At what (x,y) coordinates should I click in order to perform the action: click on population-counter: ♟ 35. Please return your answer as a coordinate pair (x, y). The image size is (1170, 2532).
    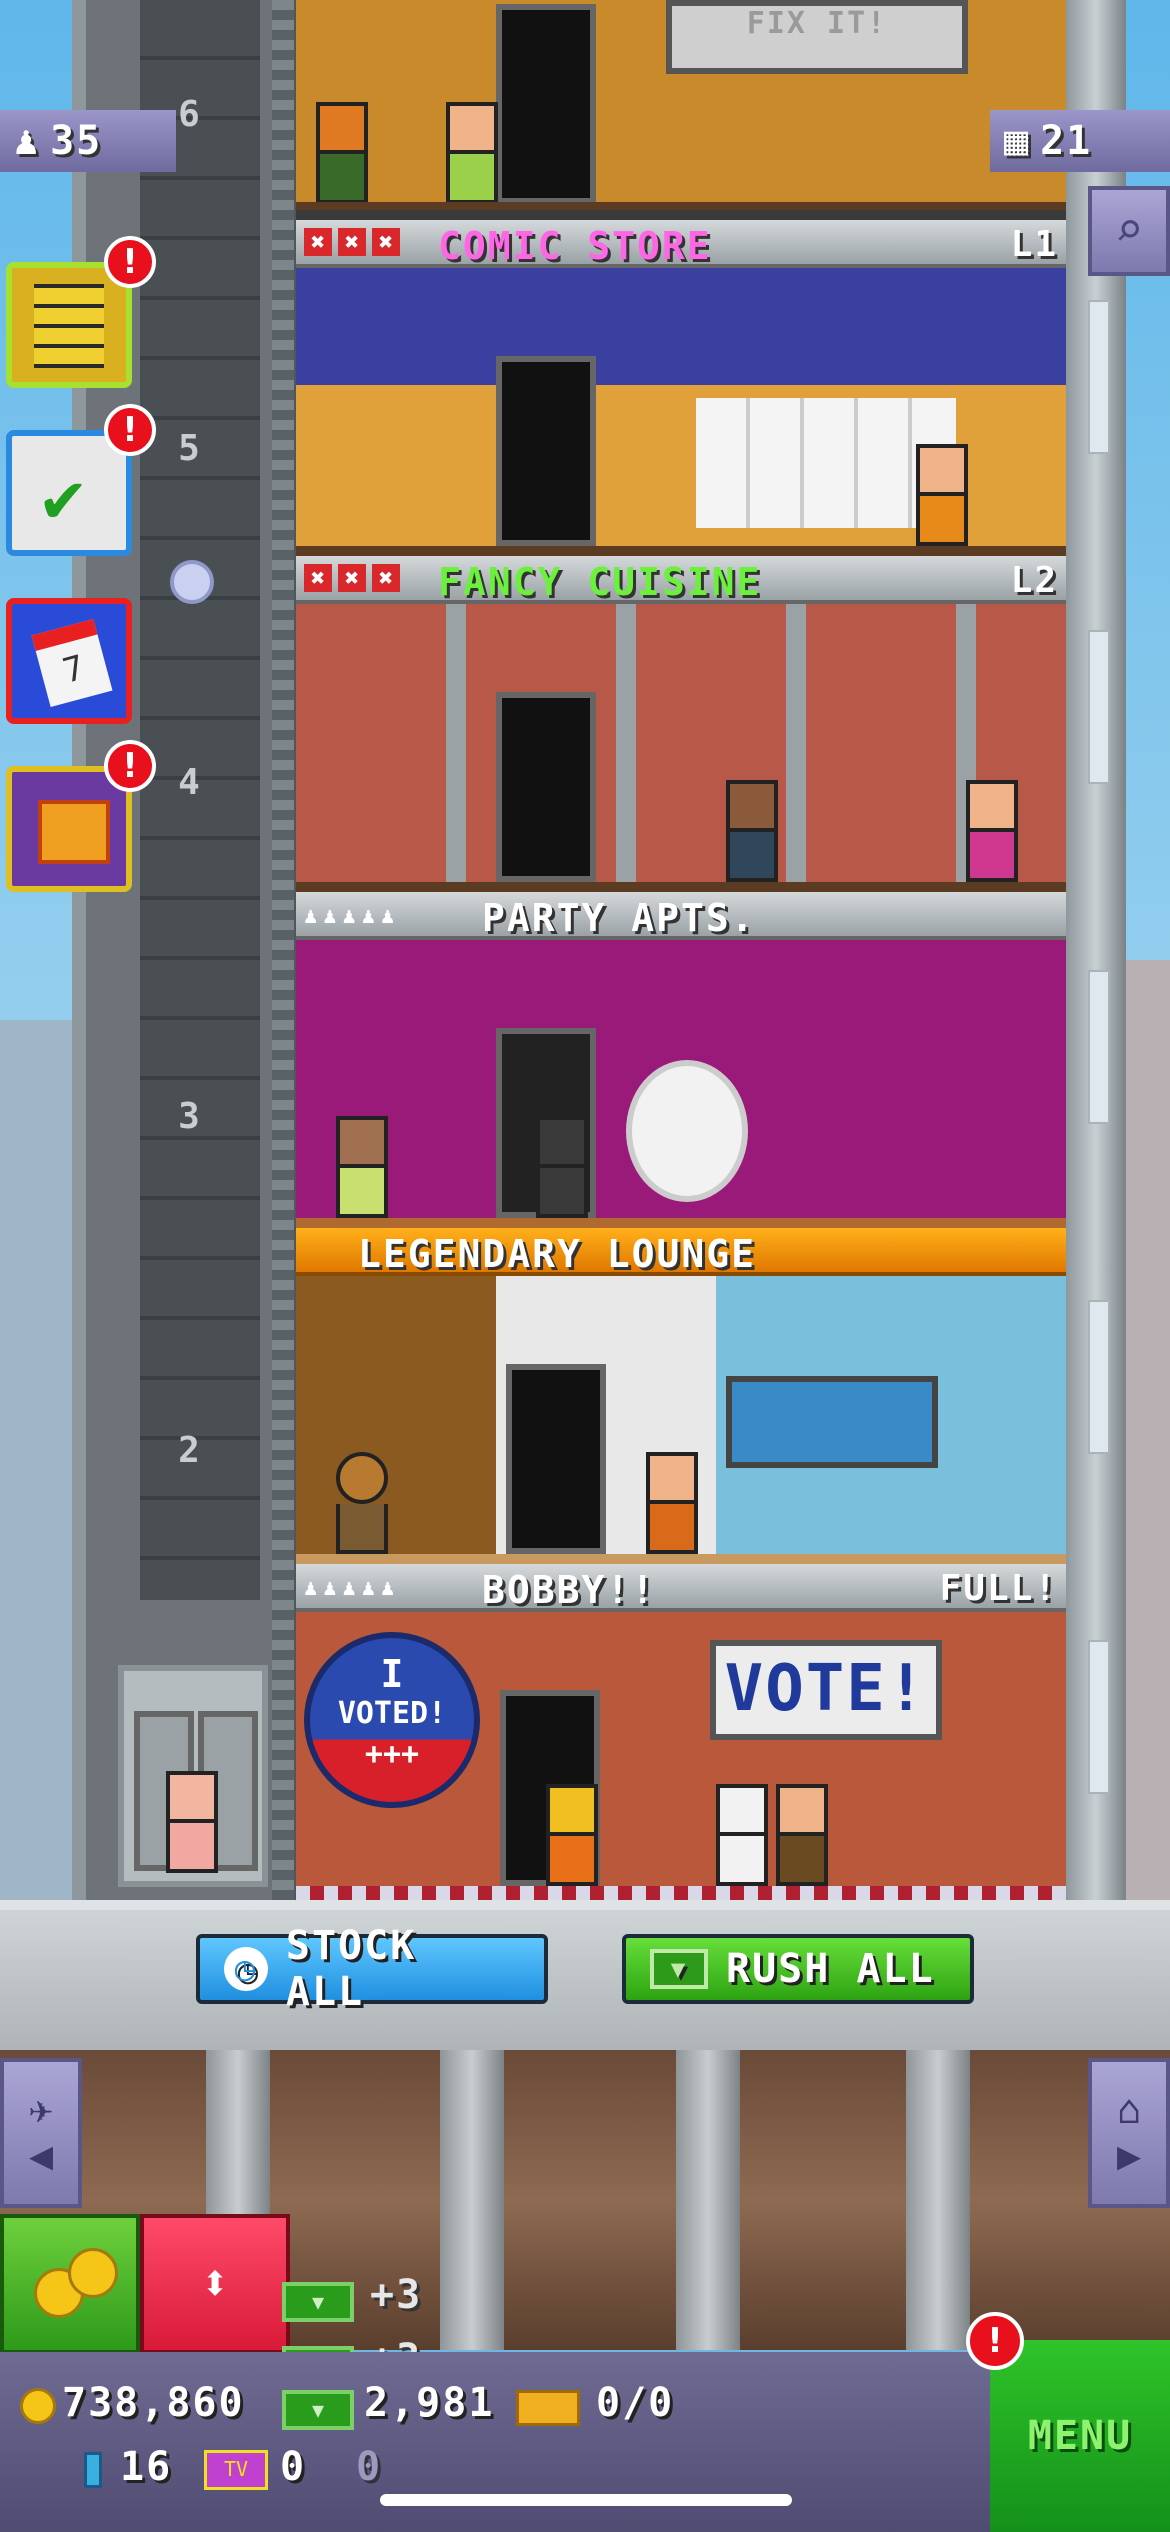
    Looking at the image, I should click on (88, 141).